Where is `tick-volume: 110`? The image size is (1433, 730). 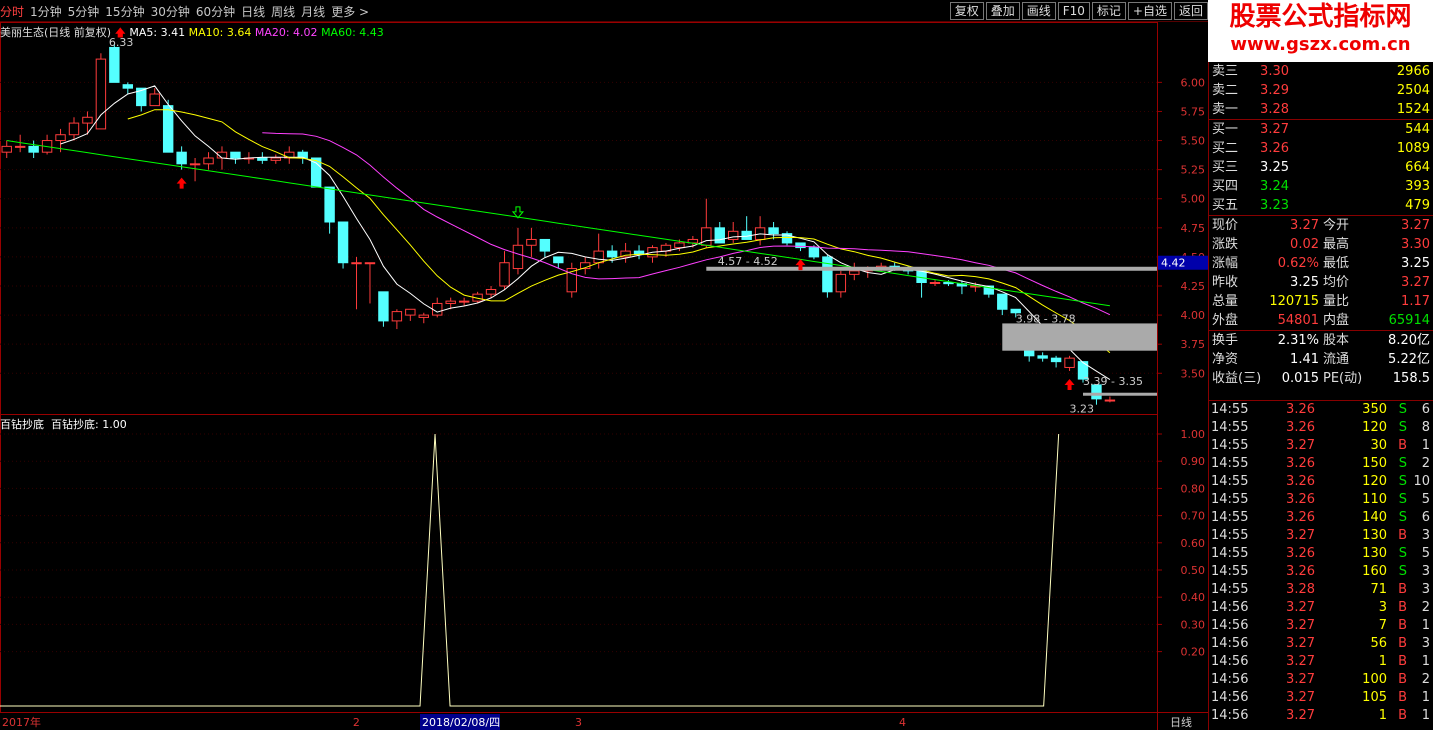 tick-volume: 110 is located at coordinates (1374, 499).